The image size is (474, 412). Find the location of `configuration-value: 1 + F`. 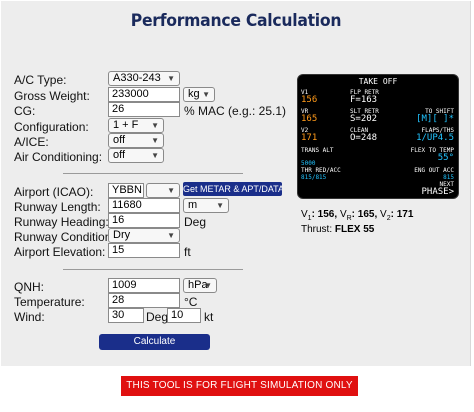

configuration-value: 1 + F is located at coordinates (126, 125).